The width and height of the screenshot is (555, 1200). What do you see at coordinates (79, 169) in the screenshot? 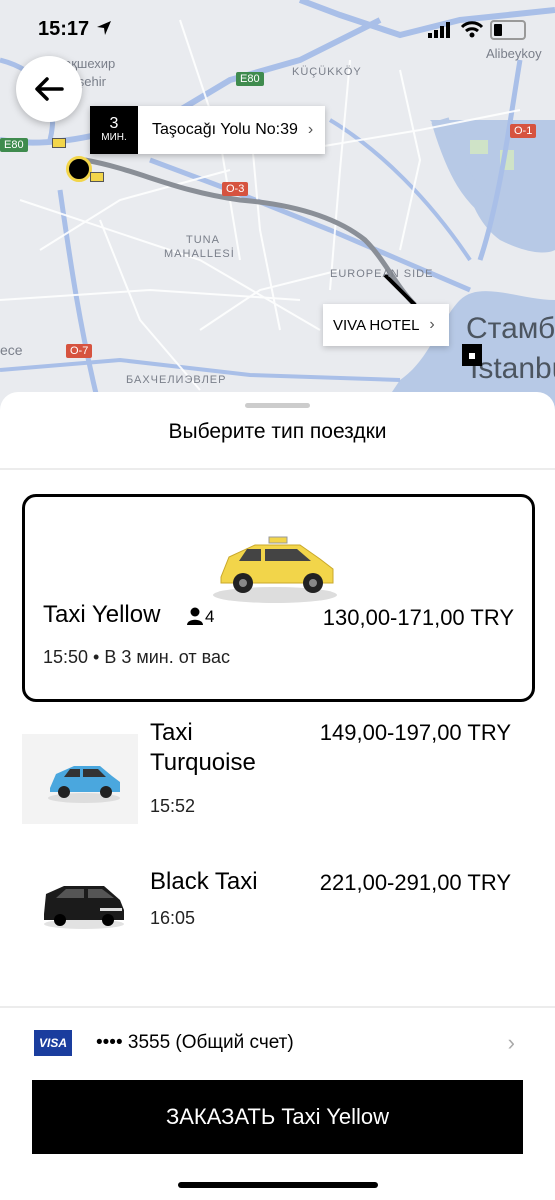
I see `pickup-marker-icon` at bounding box center [79, 169].